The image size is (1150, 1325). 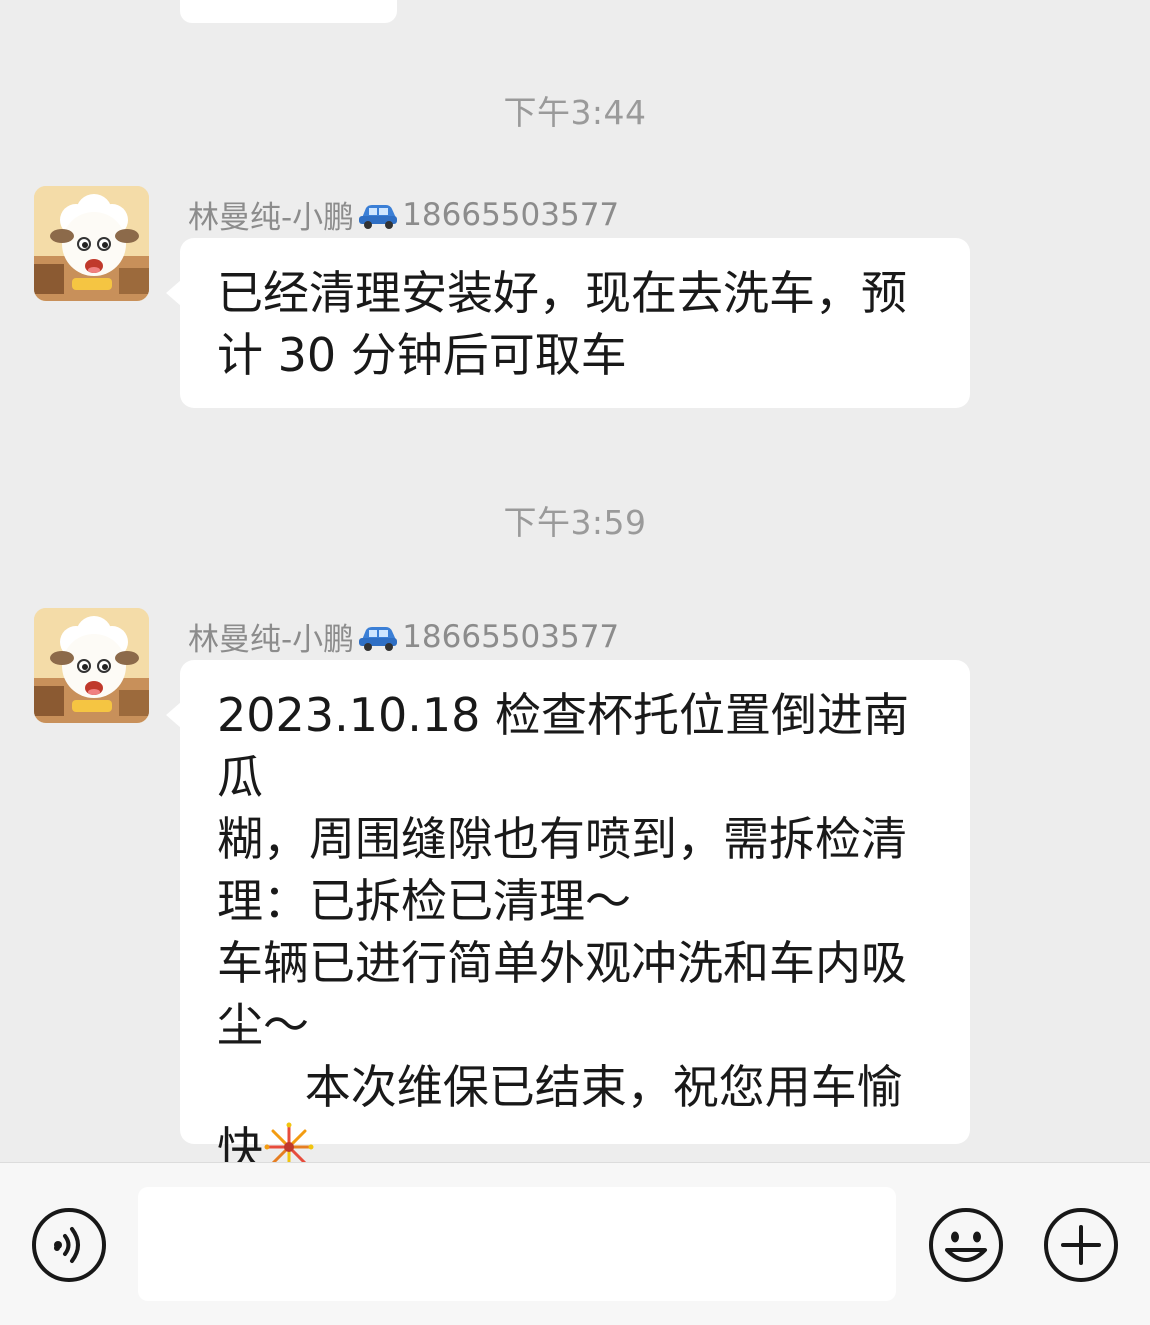 I want to click on more-button, so click(x=1081, y=1245).